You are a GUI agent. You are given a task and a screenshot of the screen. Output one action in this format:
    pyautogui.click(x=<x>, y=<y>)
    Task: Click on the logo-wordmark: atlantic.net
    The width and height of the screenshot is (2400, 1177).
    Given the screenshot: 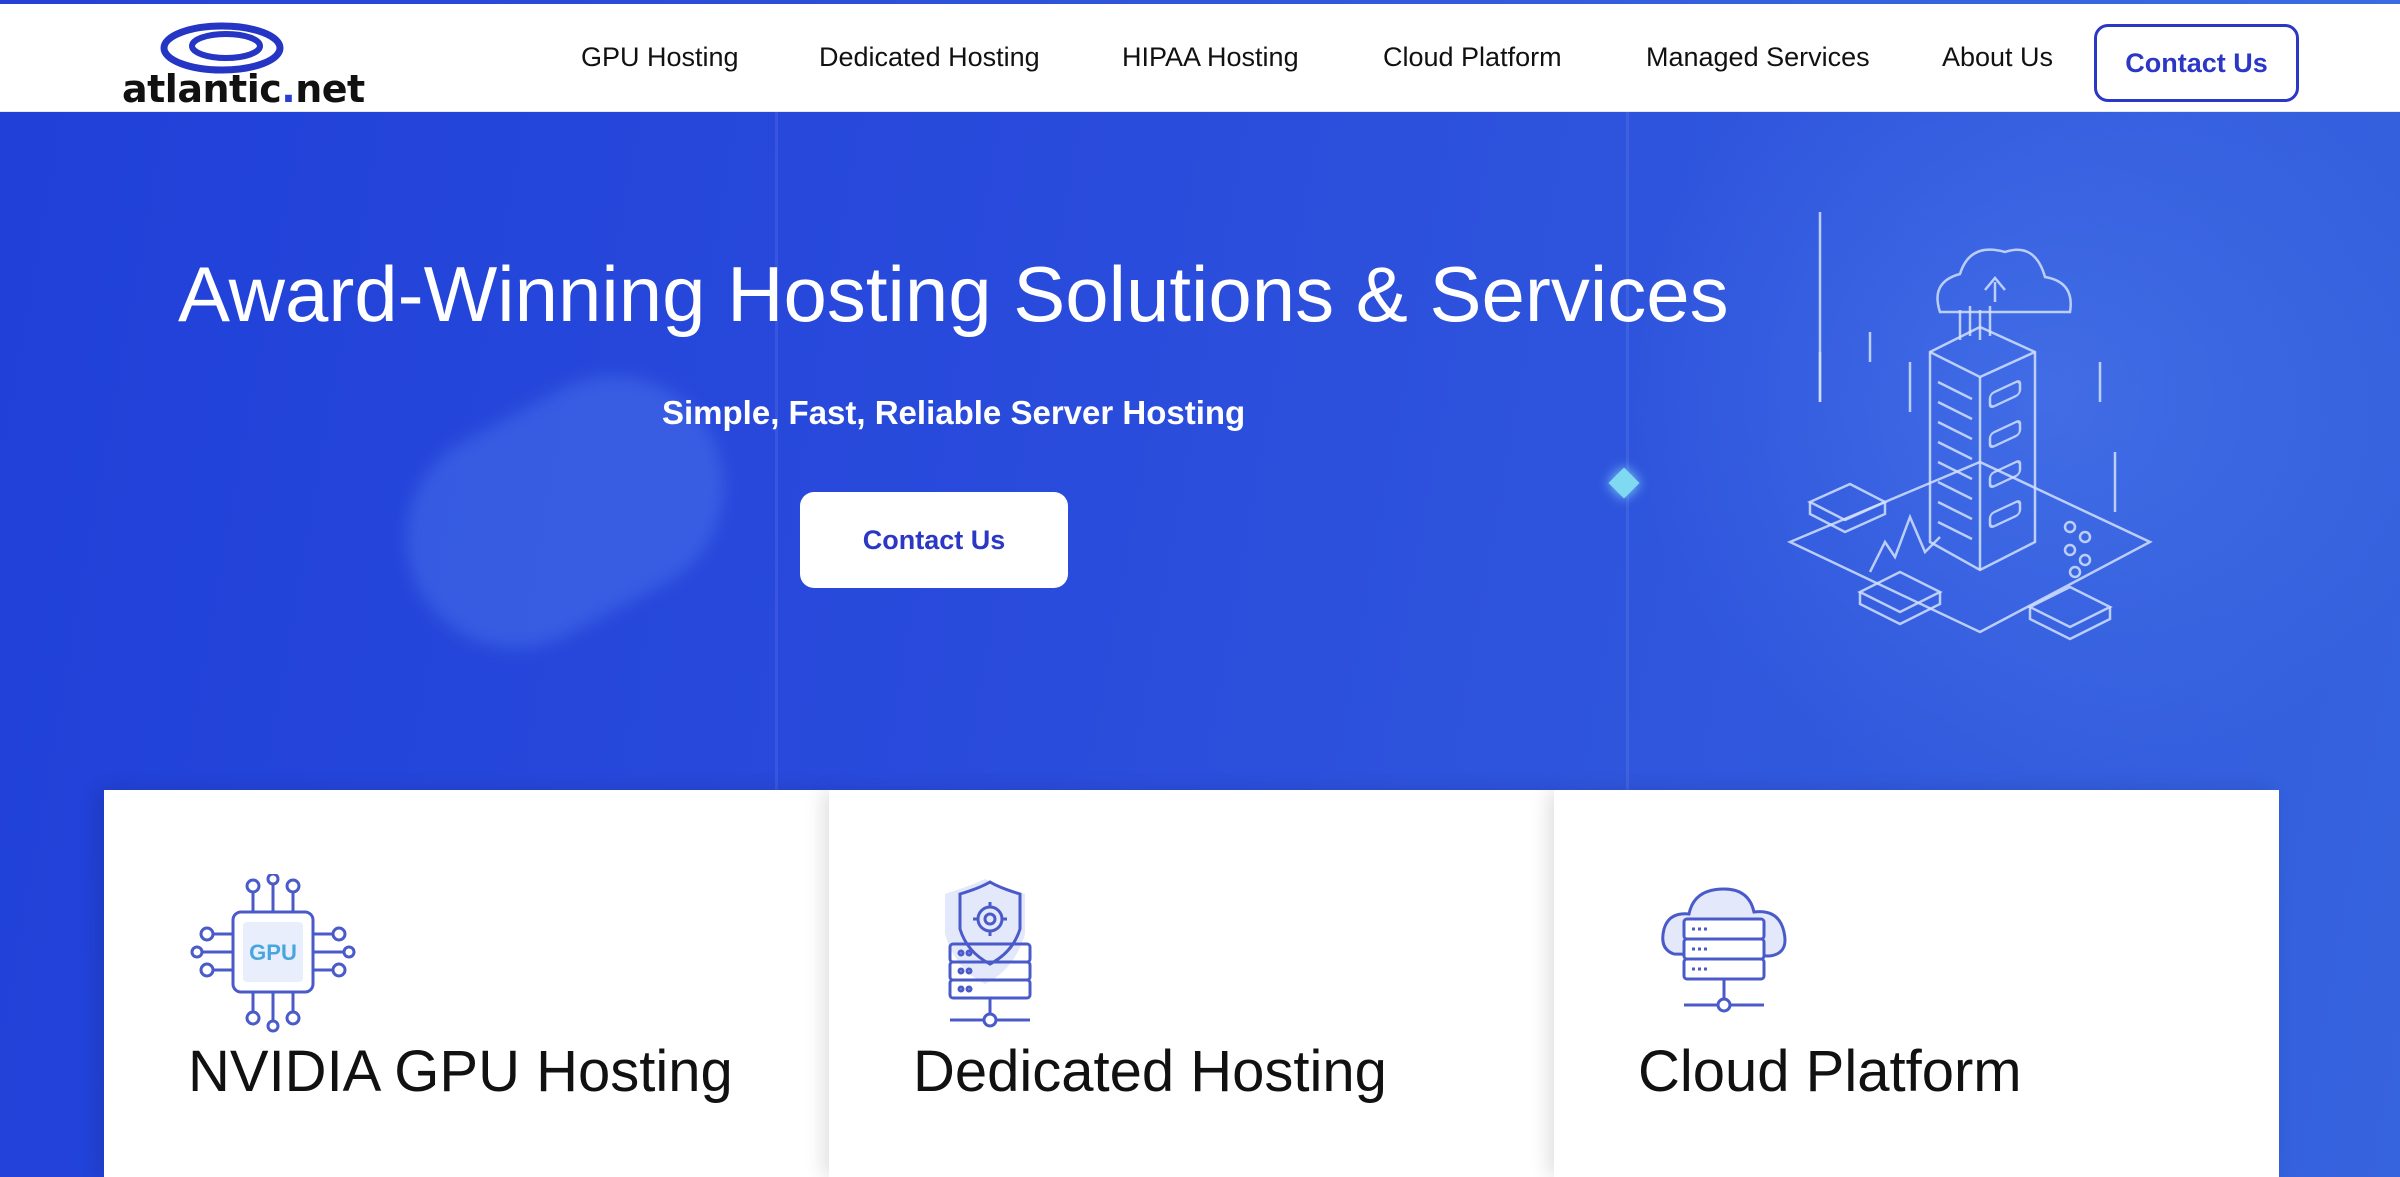 What is the action you would take?
    pyautogui.click(x=243, y=89)
    